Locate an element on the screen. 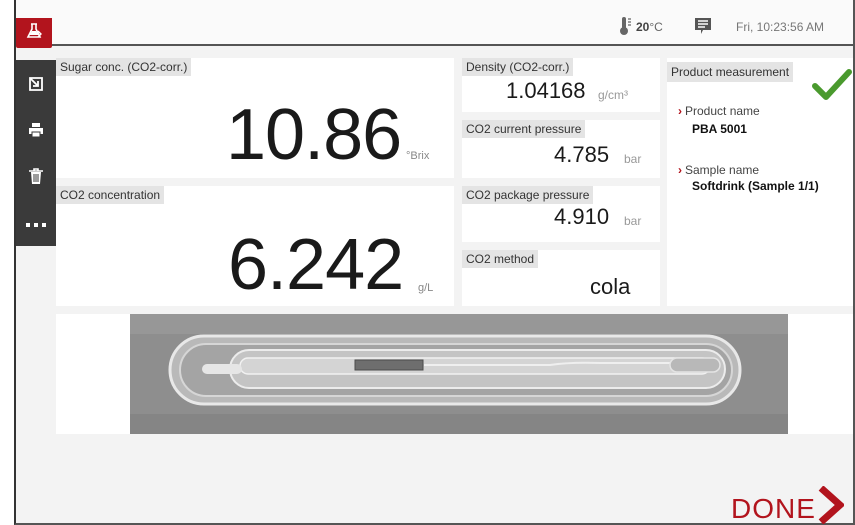 The height and width of the screenshot is (525, 855). sugar-card: Sugar conc. (CO2-corr.) 10.86 °Brix is located at coordinates (255, 118).